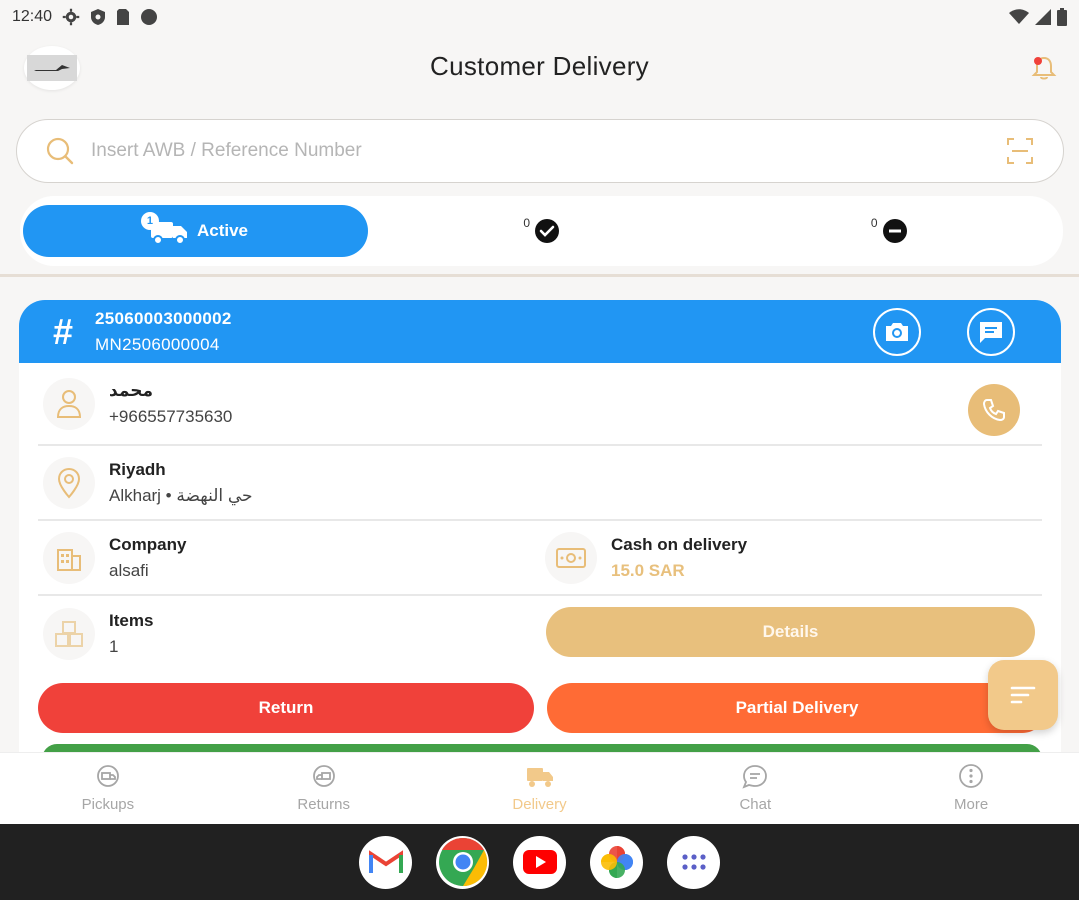 Image resolution: width=1079 pixels, height=900 pixels. What do you see at coordinates (114, 646) in the screenshot?
I see `items-count: 1` at bounding box center [114, 646].